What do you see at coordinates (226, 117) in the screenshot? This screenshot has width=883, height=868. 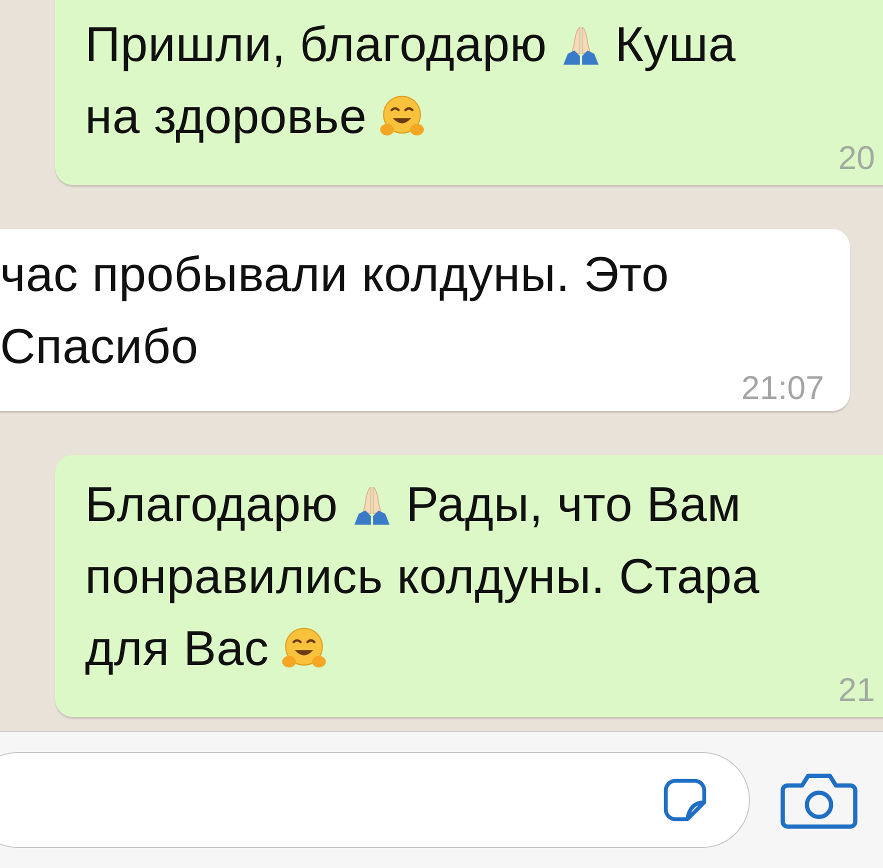 I see `message-text: на здоровье` at bounding box center [226, 117].